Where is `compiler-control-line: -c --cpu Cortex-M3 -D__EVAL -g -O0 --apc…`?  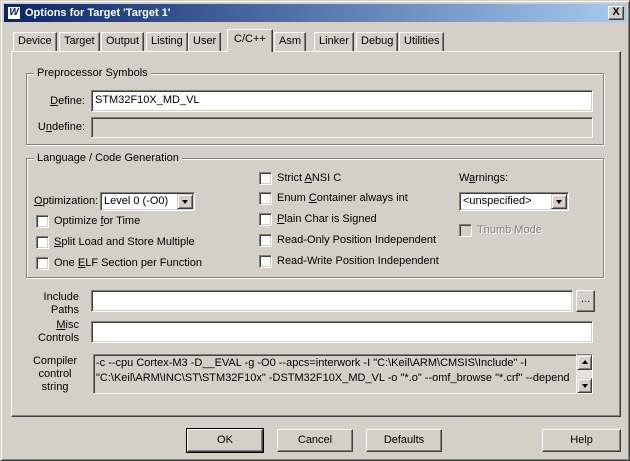 compiler-control-line: -c --cpu Cortex-M3 -D__EVAL -g -O0 --apc… is located at coordinates (312, 363).